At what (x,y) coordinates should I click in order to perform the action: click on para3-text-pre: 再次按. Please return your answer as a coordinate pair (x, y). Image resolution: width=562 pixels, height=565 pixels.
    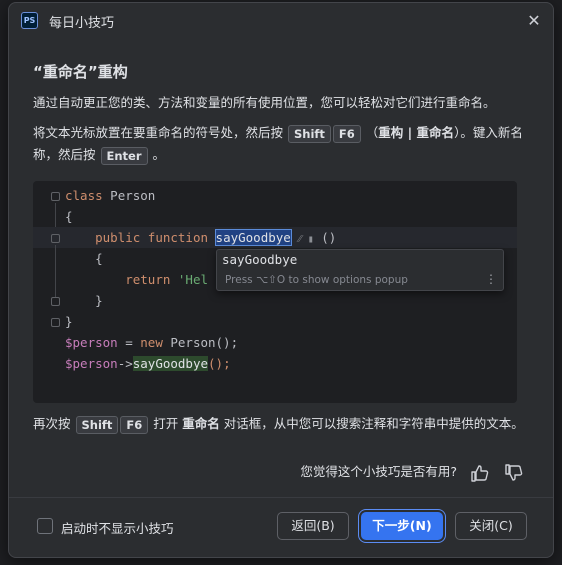
    Looking at the image, I should click on (52, 423).